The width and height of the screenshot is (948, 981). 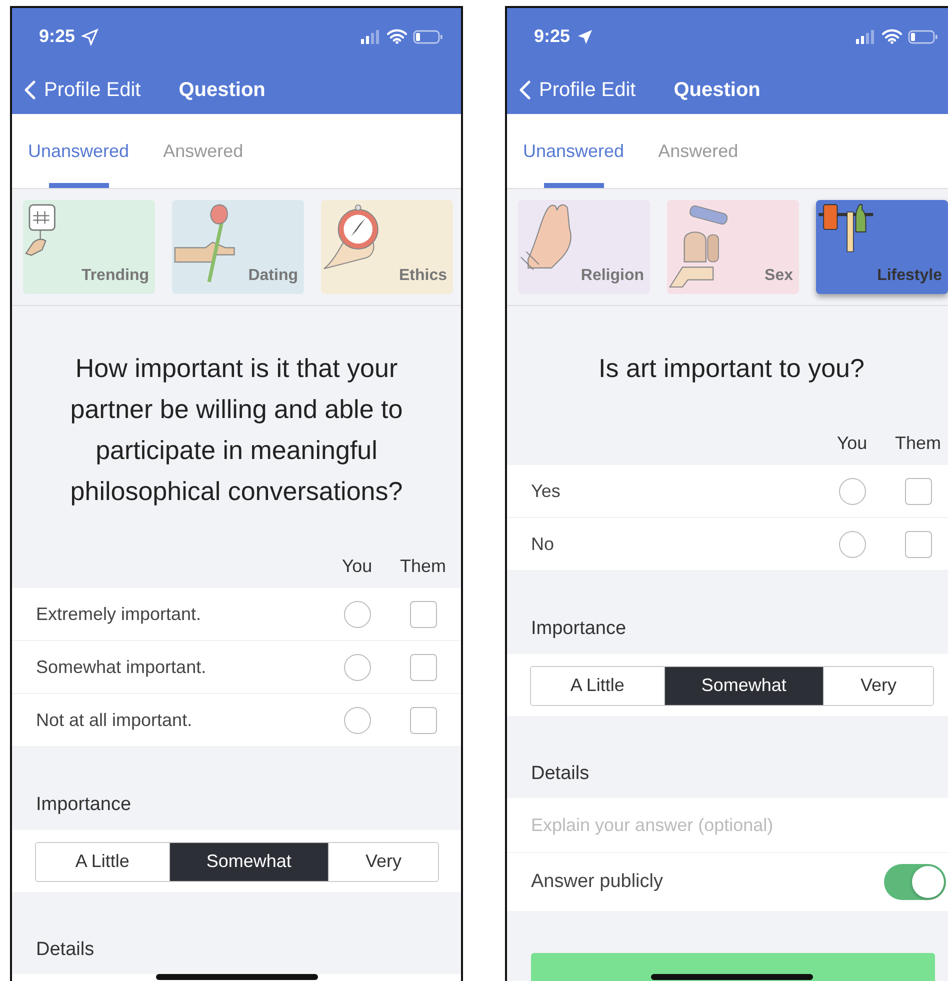 What do you see at coordinates (846, 228) in the screenshot?
I see `barbell-illustration-drawing` at bounding box center [846, 228].